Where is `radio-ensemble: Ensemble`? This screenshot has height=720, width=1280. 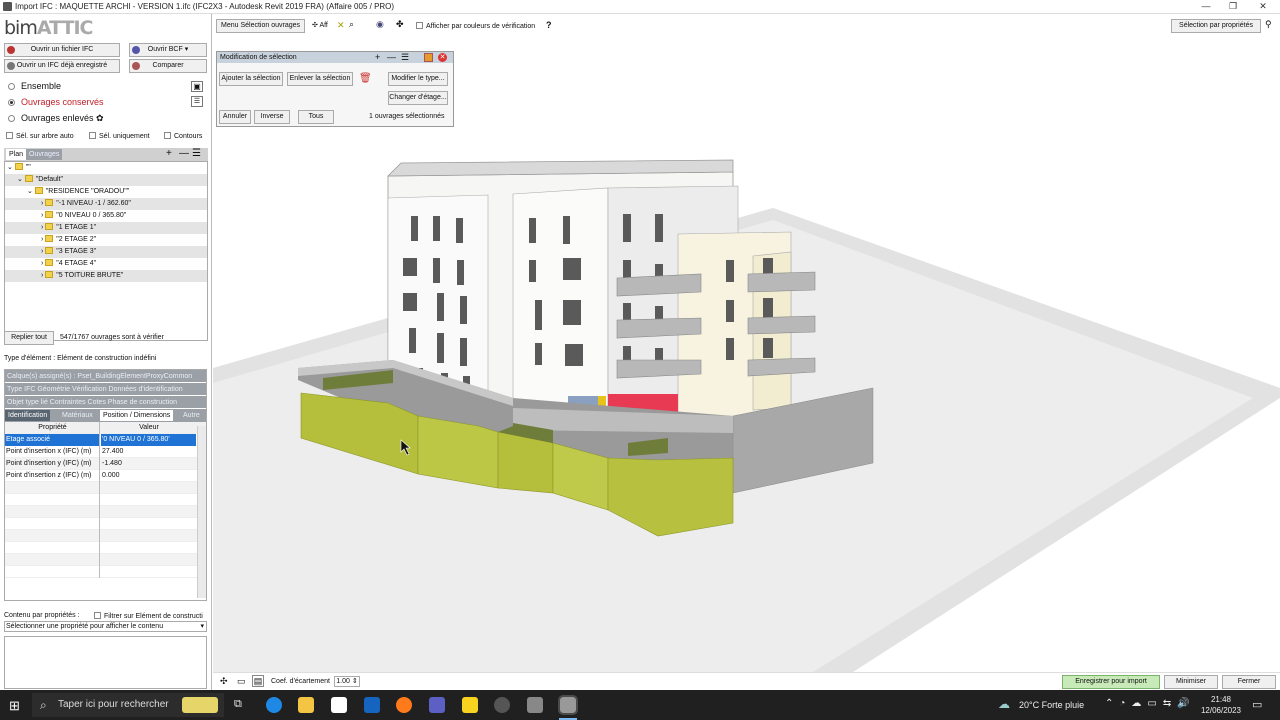 radio-ensemble: Ensemble is located at coordinates (34, 86).